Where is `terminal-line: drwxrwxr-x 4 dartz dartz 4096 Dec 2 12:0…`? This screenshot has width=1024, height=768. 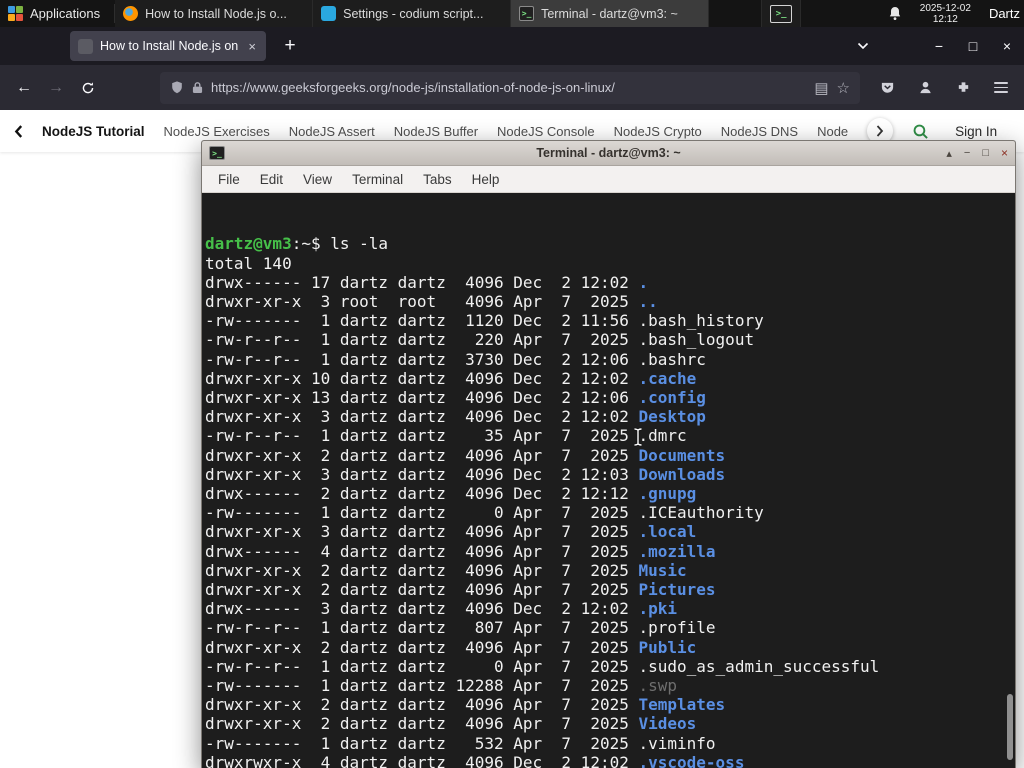
terminal-line: drwxrwxr-x 4 dartz dartz 4096 Dec 2 12:0… is located at coordinates (475, 760).